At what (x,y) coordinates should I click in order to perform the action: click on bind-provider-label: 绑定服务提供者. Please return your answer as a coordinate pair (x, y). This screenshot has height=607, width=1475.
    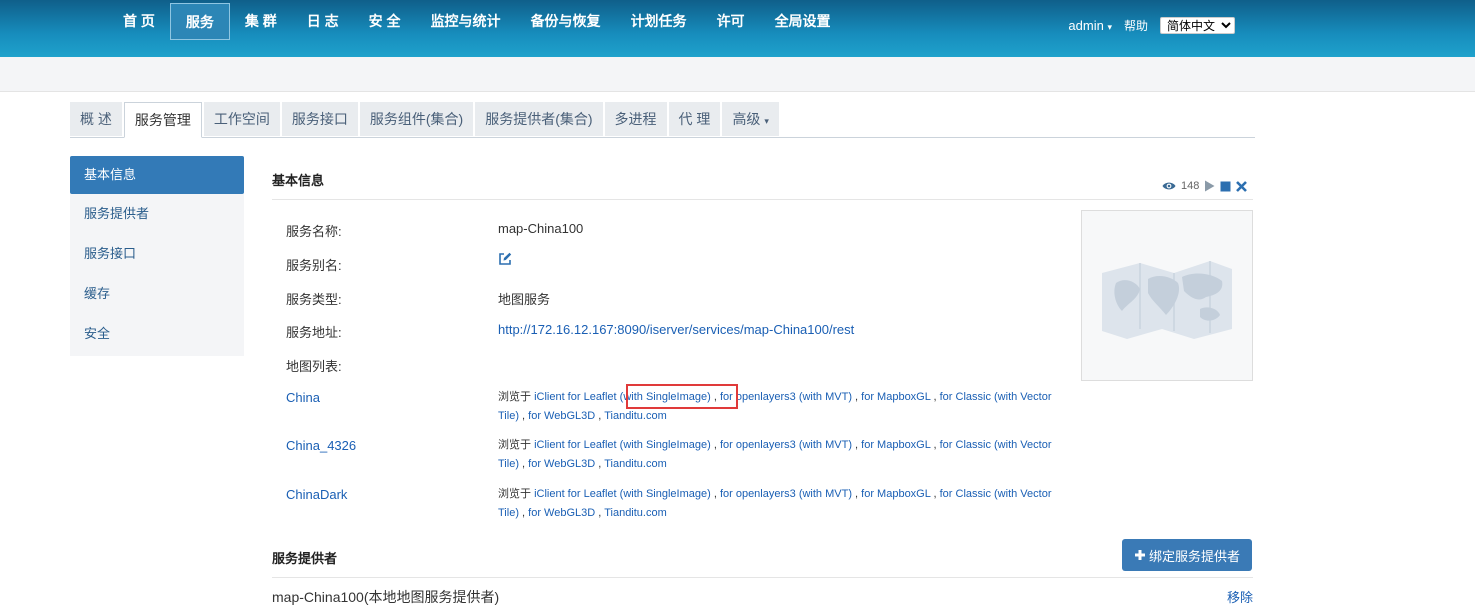
    Looking at the image, I should click on (1194, 556).